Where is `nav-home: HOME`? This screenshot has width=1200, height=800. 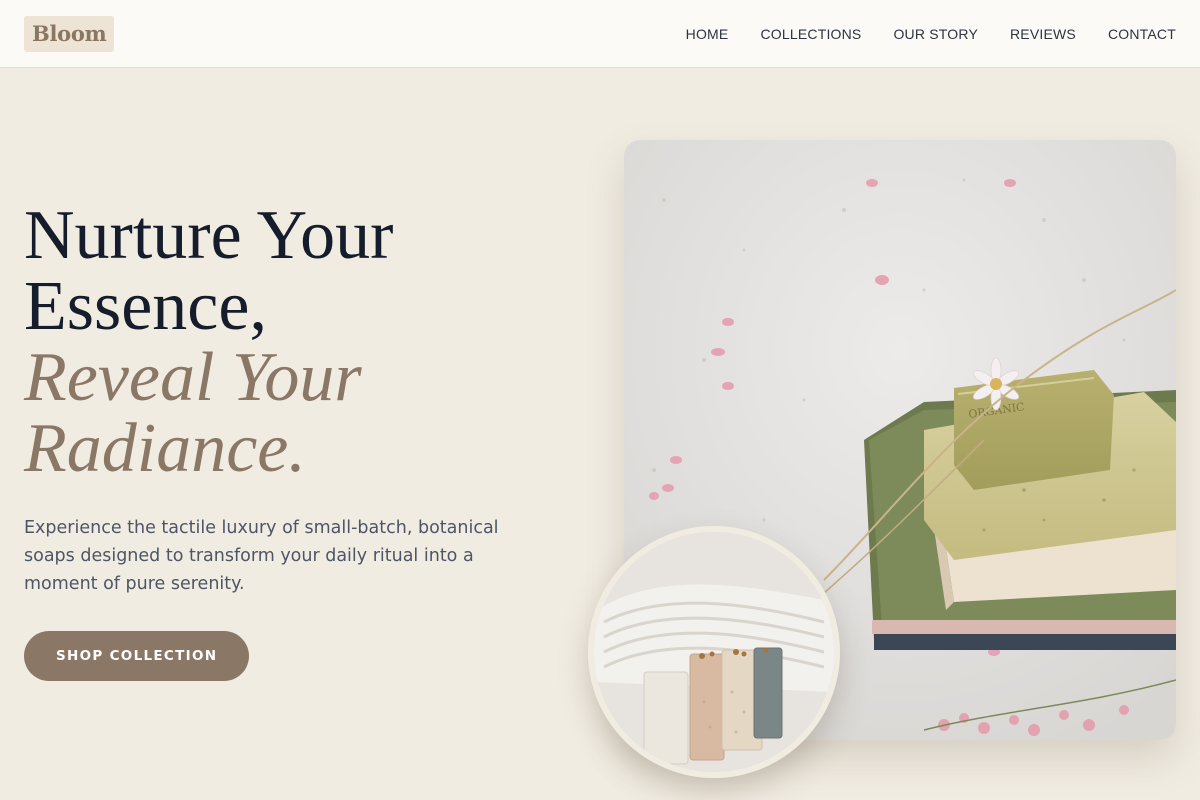 nav-home: HOME is located at coordinates (707, 34).